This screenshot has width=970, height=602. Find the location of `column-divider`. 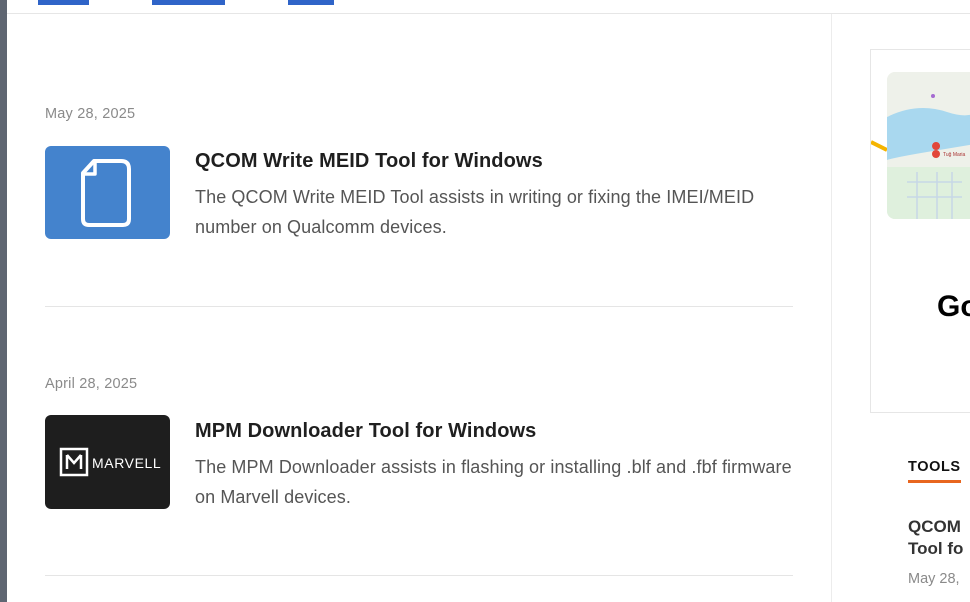

column-divider is located at coordinates (831, 308).